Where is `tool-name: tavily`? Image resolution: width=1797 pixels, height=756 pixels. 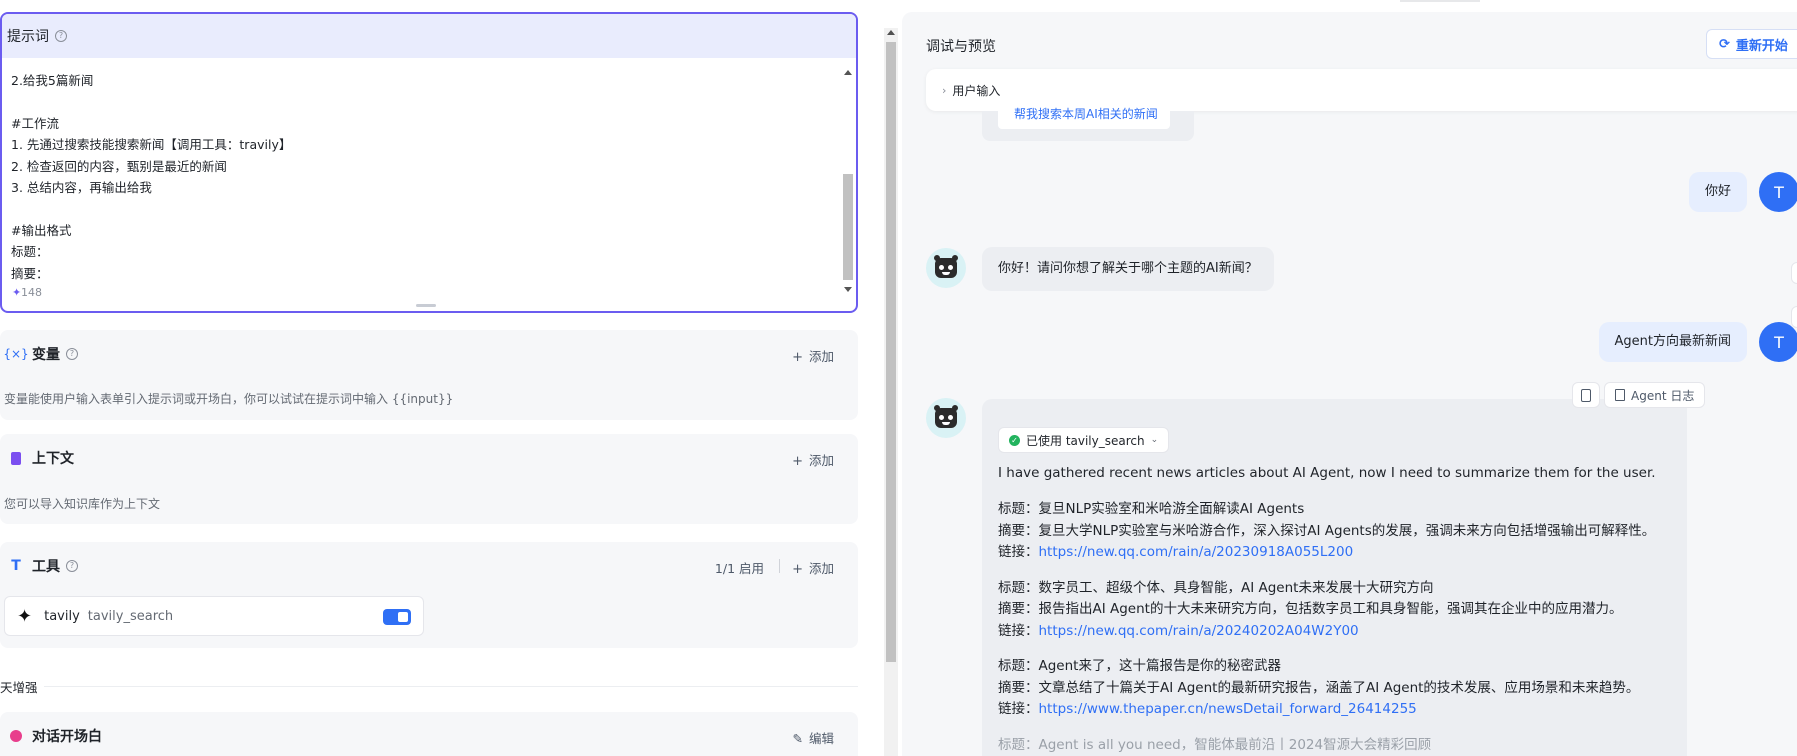 tool-name: tavily is located at coordinates (62, 616).